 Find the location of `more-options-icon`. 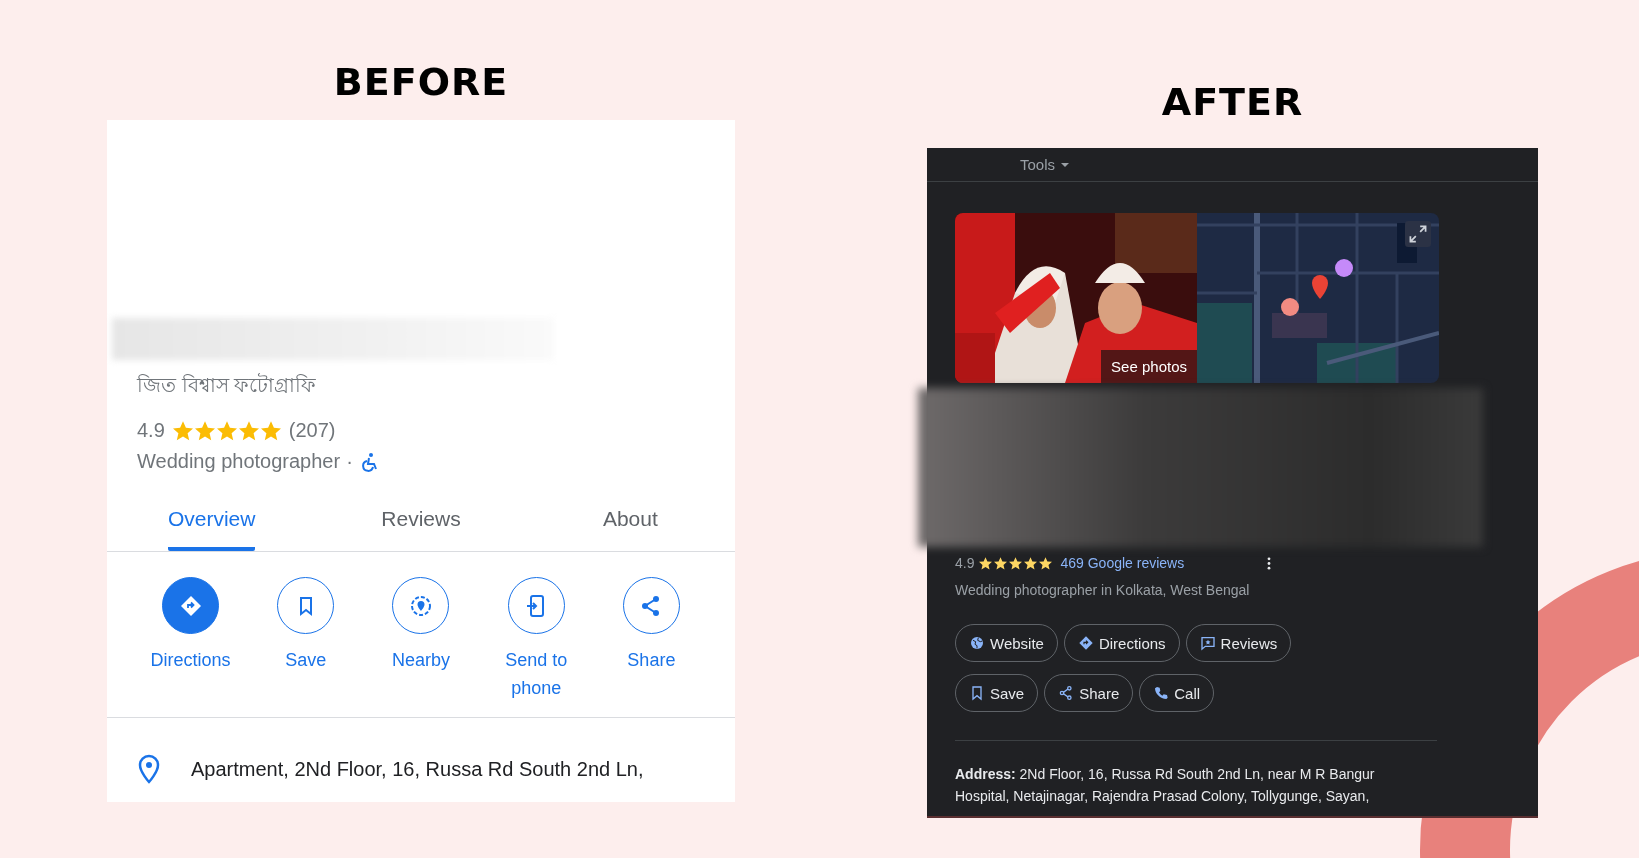

more-options-icon is located at coordinates (1269, 563).